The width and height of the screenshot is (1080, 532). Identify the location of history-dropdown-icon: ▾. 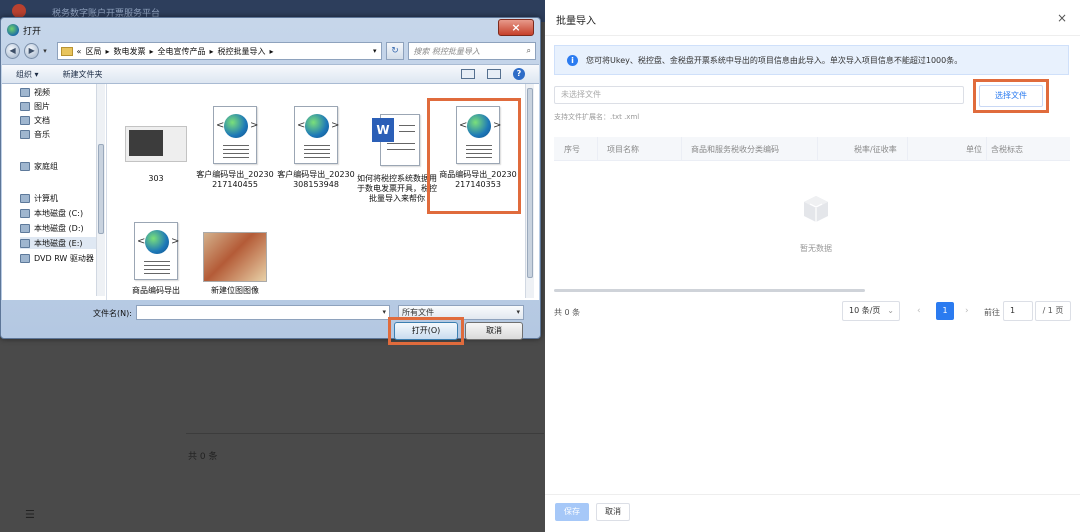
(47, 51).